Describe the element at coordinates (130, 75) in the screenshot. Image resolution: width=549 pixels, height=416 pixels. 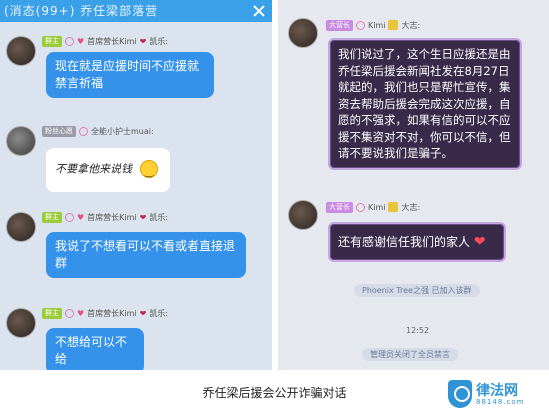
I see `message-bubble: 现在就是应援时间不应援就禁言祈福` at that location.